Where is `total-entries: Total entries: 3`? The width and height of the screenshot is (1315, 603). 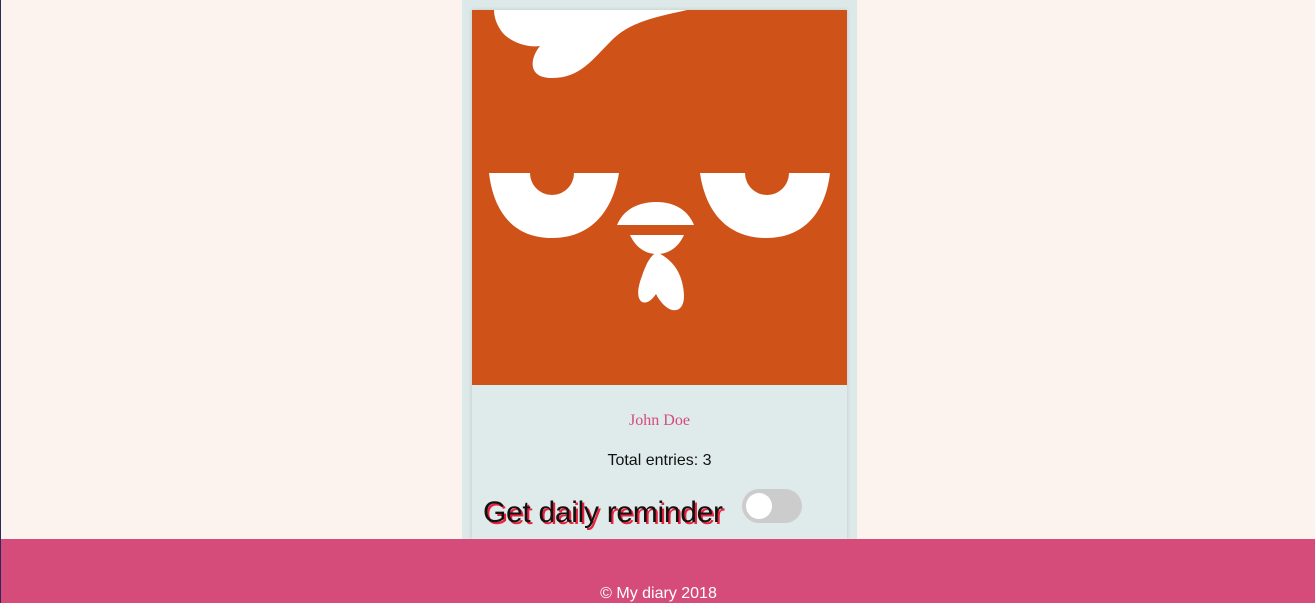
total-entries: Total entries: 3 is located at coordinates (659, 461).